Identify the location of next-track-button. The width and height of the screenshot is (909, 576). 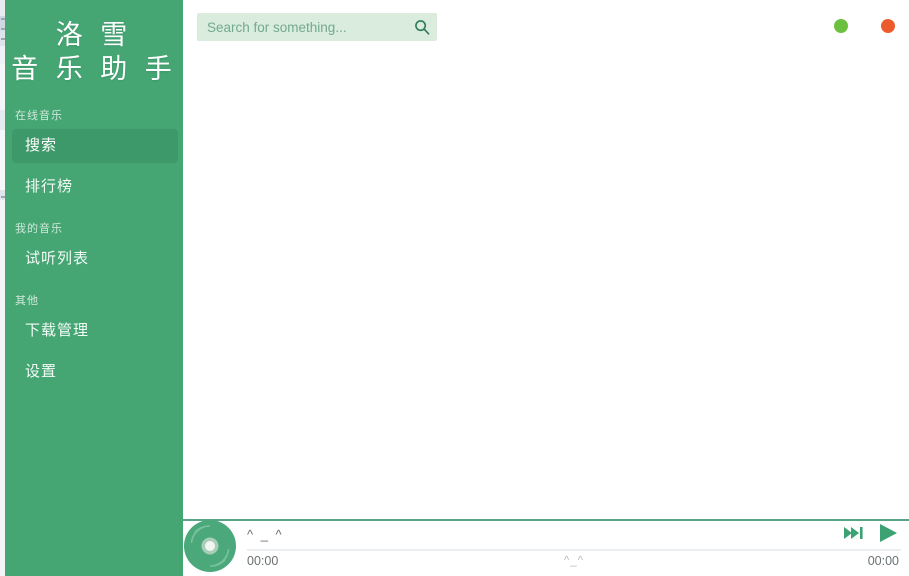
(854, 535).